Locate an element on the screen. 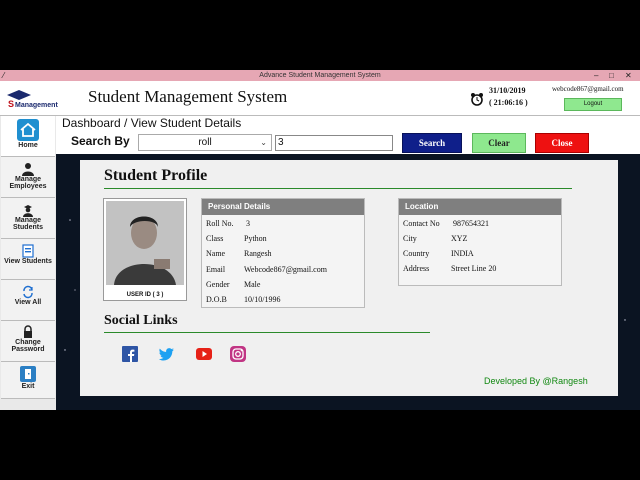 The width and height of the screenshot is (640, 480). sidebar-item-view-all: View All is located at coordinates (28, 300).